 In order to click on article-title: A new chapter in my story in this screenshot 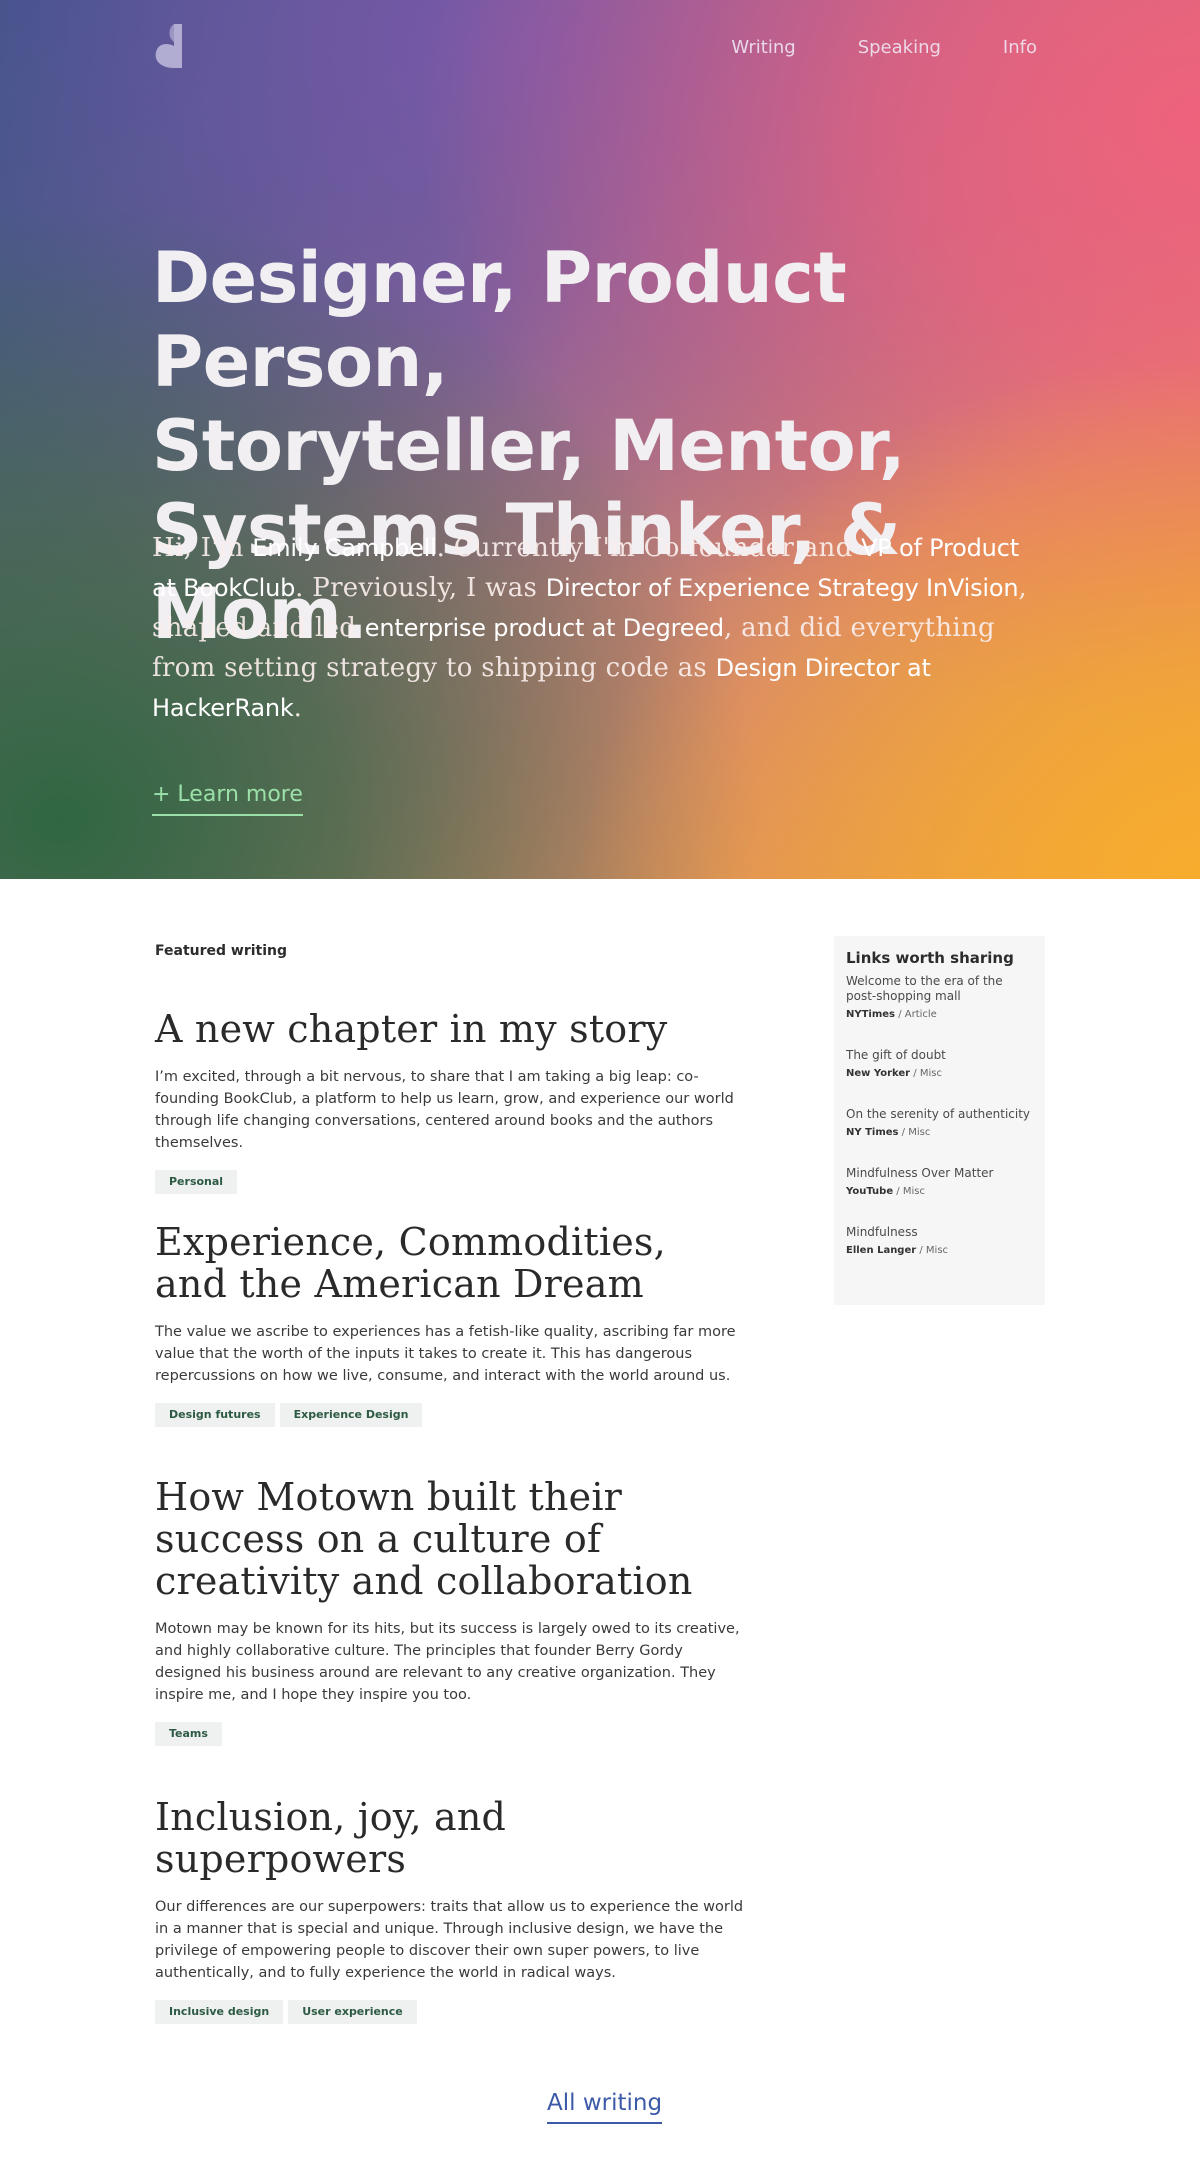, I will do `click(450, 1029)`.